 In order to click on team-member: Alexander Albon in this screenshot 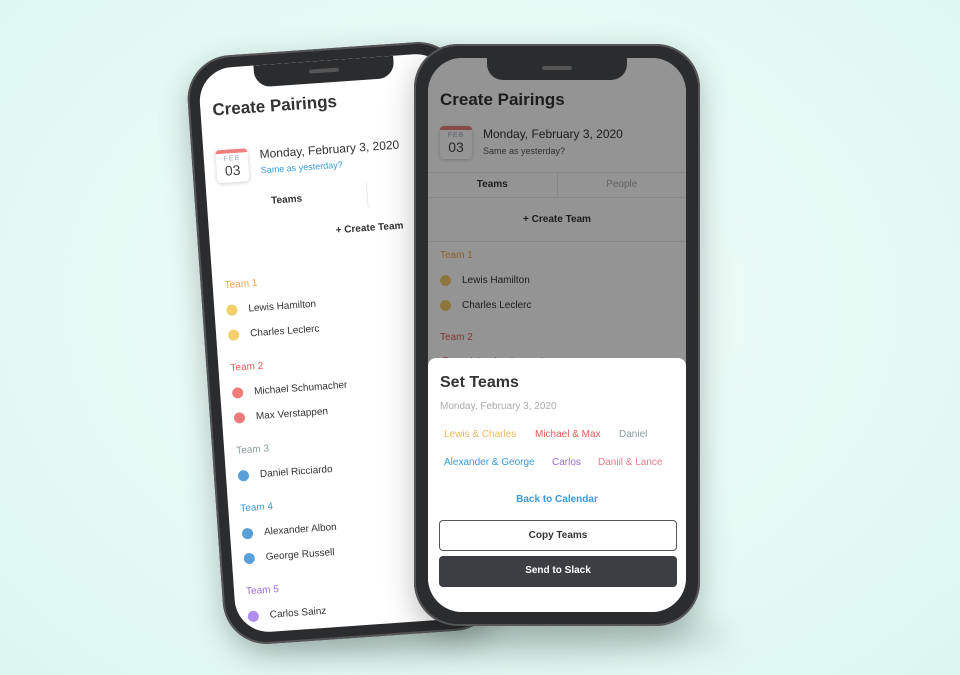, I will do `click(289, 530)`.